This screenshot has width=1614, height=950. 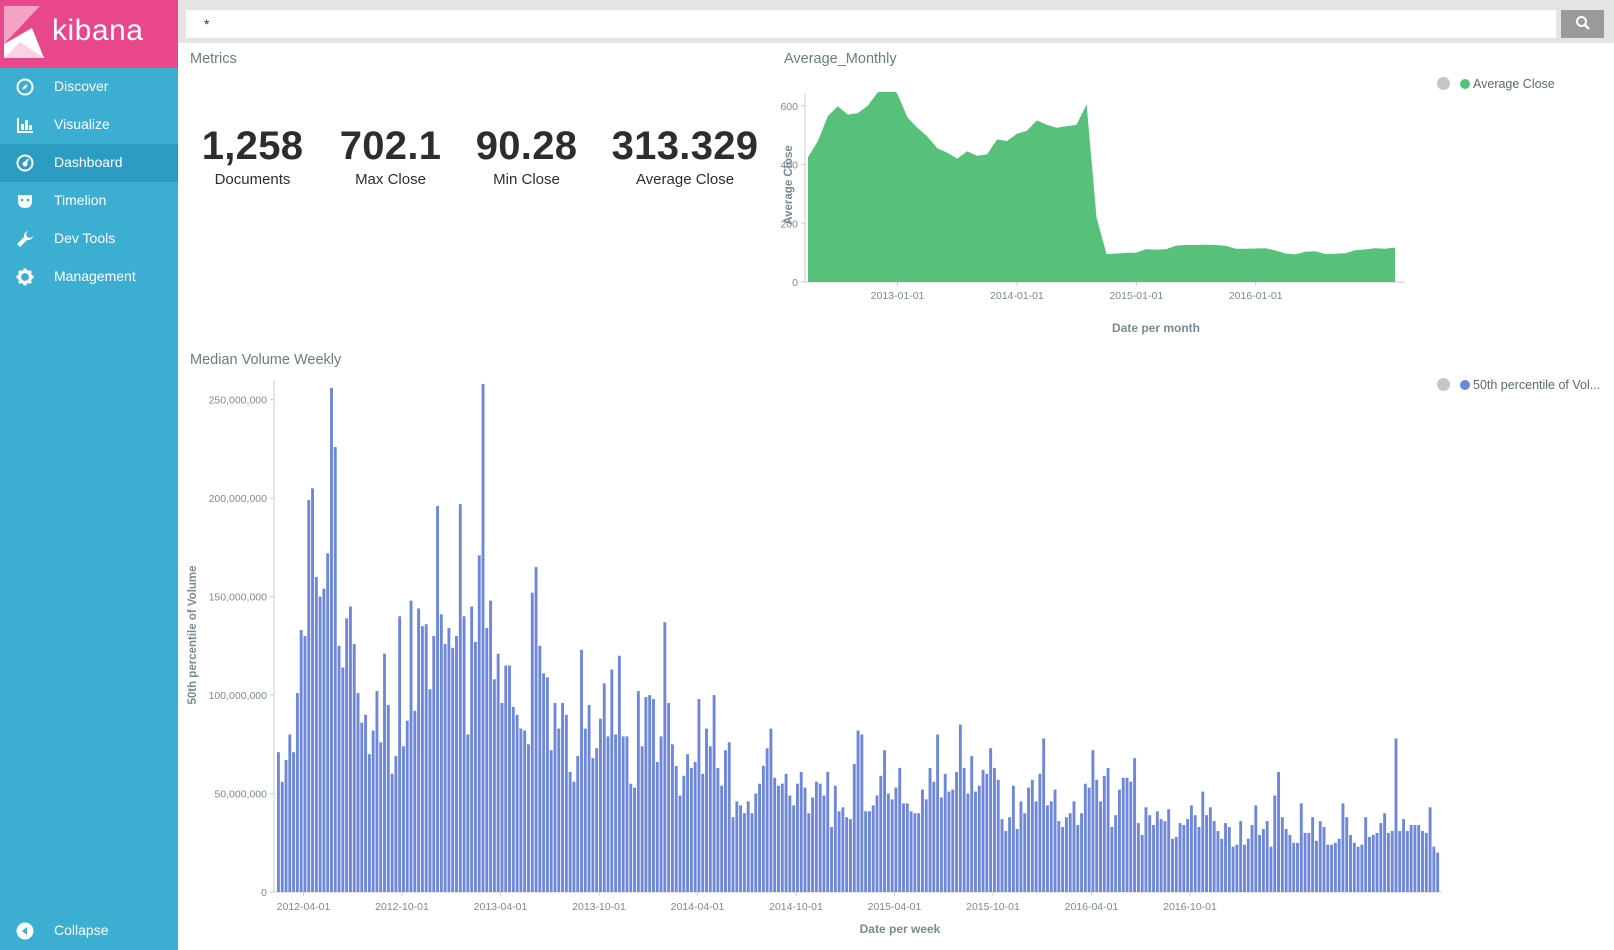 What do you see at coordinates (89, 239) in the screenshot?
I see `nav-item-dev-tools: Dev Tools` at bounding box center [89, 239].